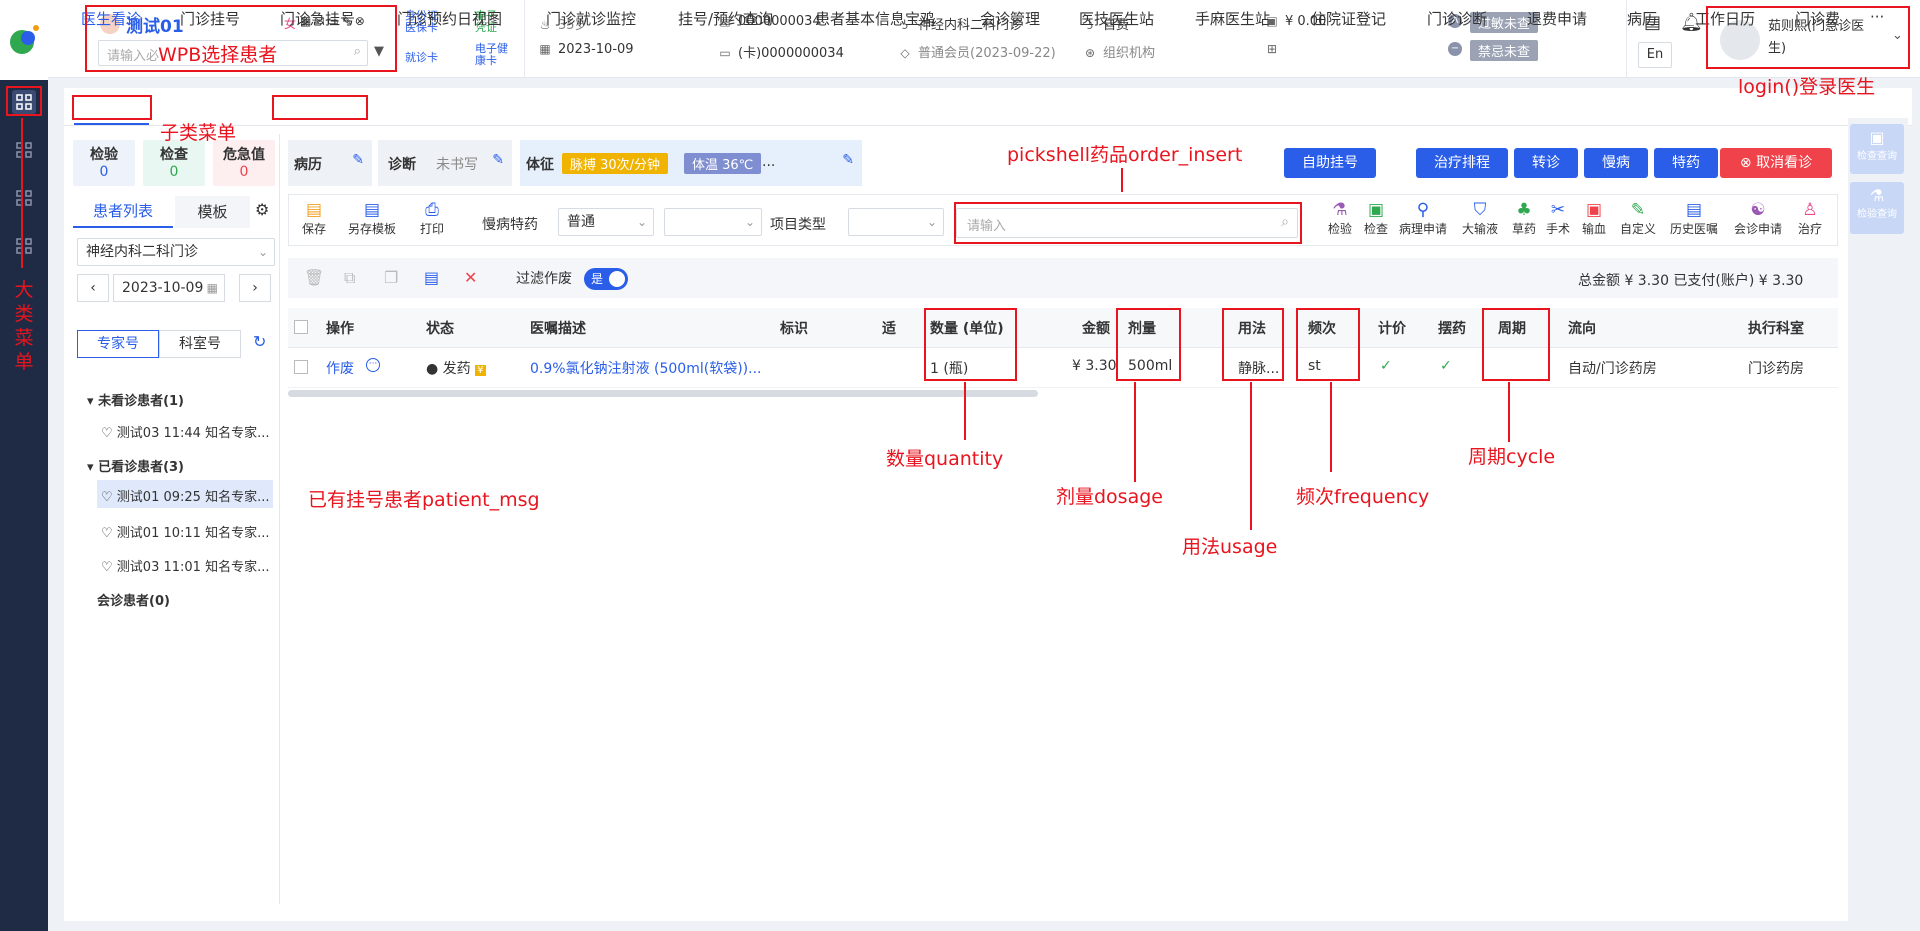  I want to click on tab-refund: 退费申请, so click(1557, 18).